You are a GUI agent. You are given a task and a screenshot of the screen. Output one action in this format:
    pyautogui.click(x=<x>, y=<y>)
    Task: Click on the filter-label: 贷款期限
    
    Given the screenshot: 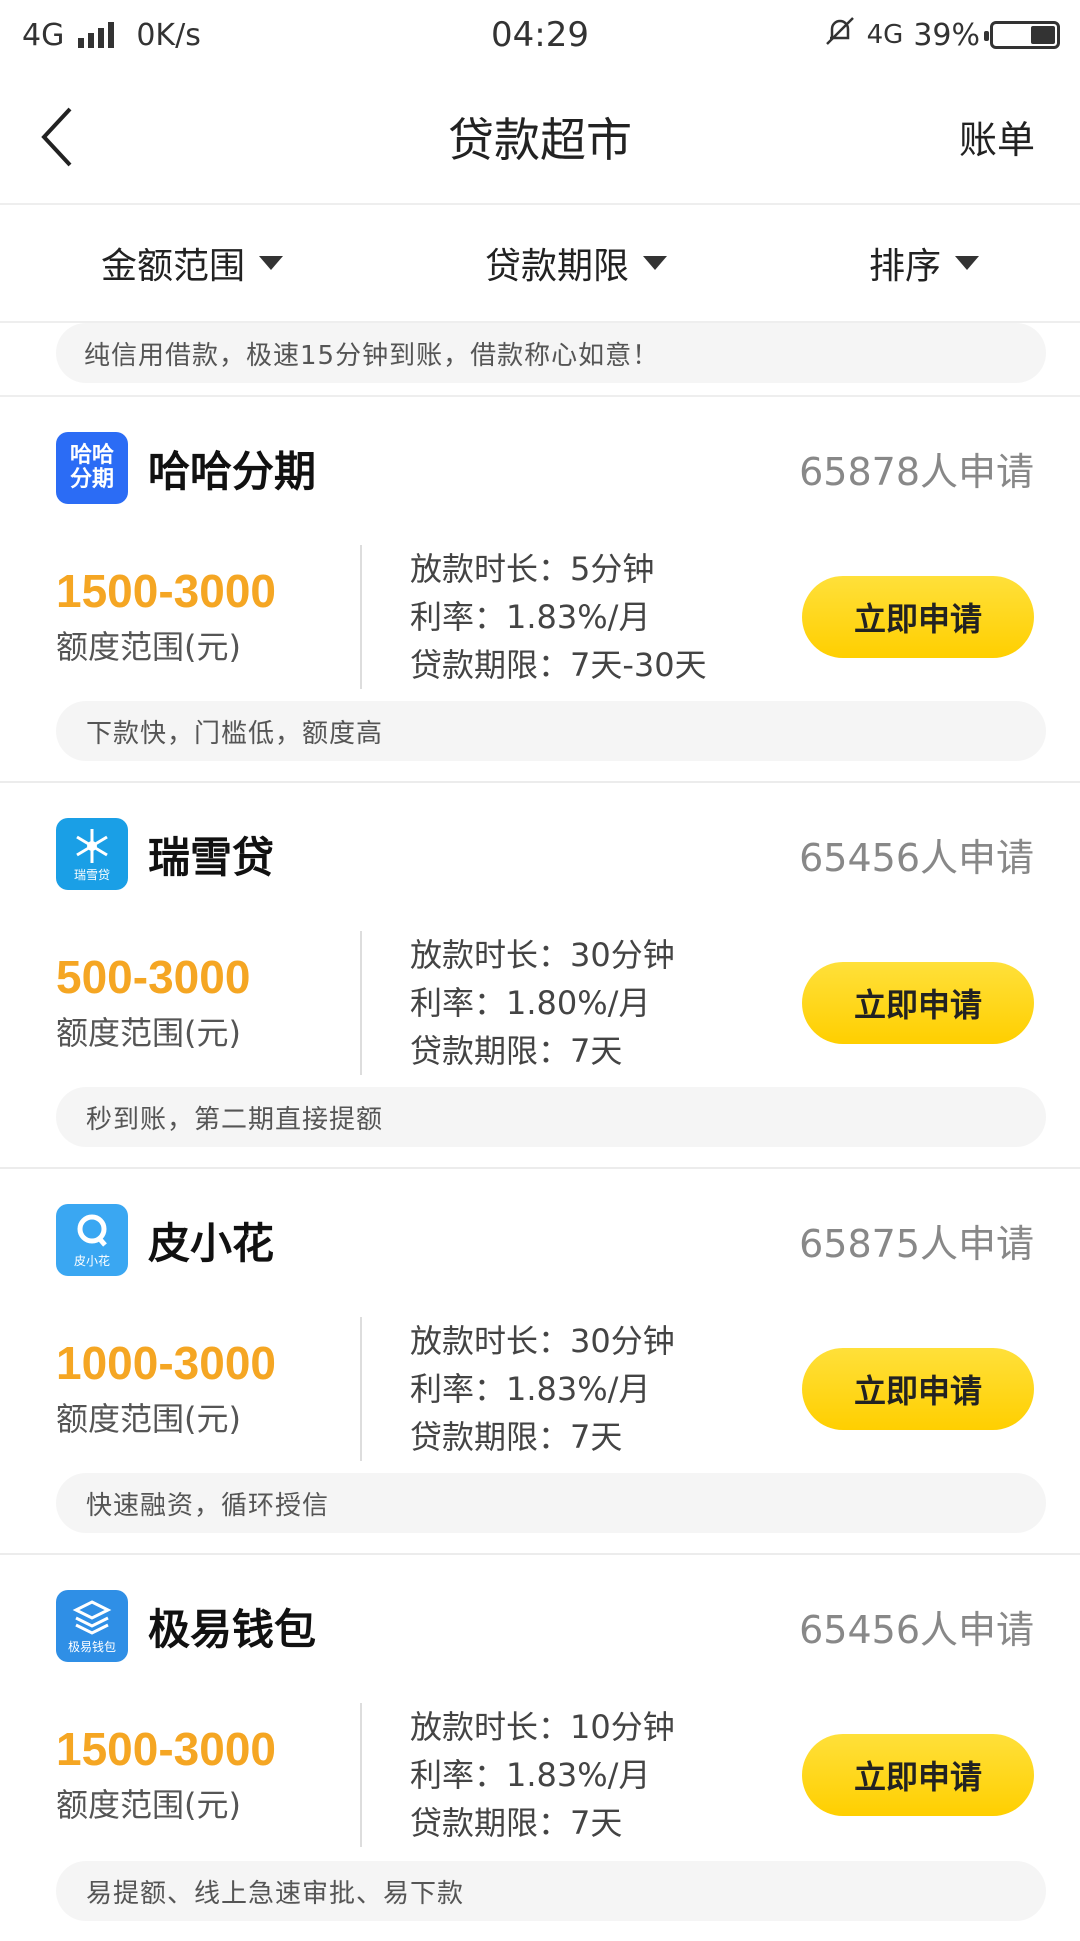 What is the action you would take?
    pyautogui.click(x=556, y=266)
    